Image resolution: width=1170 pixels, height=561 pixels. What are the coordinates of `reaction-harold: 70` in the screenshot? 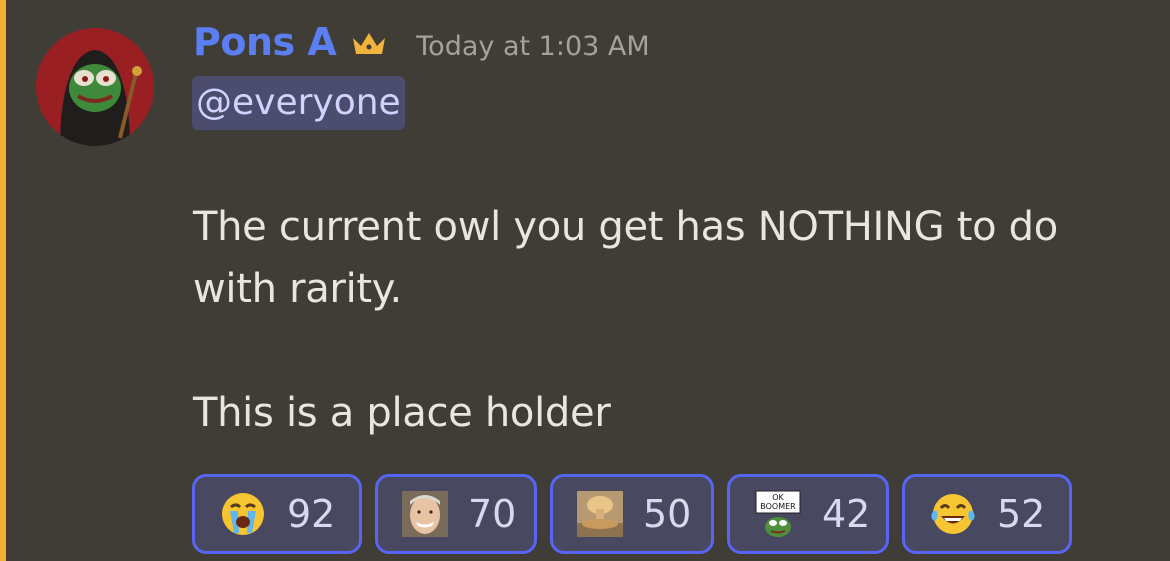 It's located at (456, 514).